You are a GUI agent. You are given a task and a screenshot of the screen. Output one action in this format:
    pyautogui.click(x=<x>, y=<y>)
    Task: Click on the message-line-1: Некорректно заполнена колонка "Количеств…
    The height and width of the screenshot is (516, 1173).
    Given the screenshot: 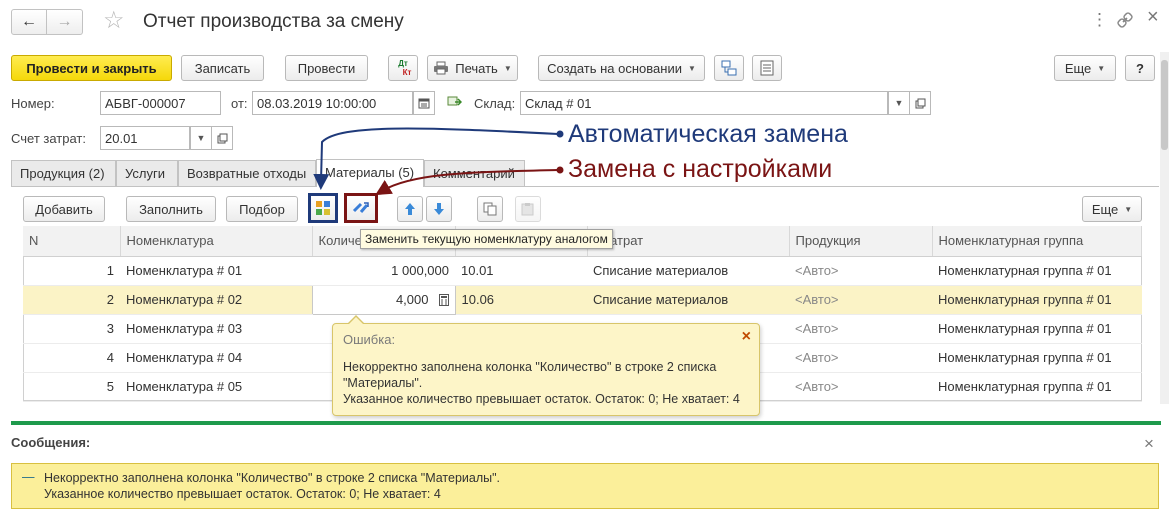 What is the action you would take?
    pyautogui.click(x=272, y=478)
    